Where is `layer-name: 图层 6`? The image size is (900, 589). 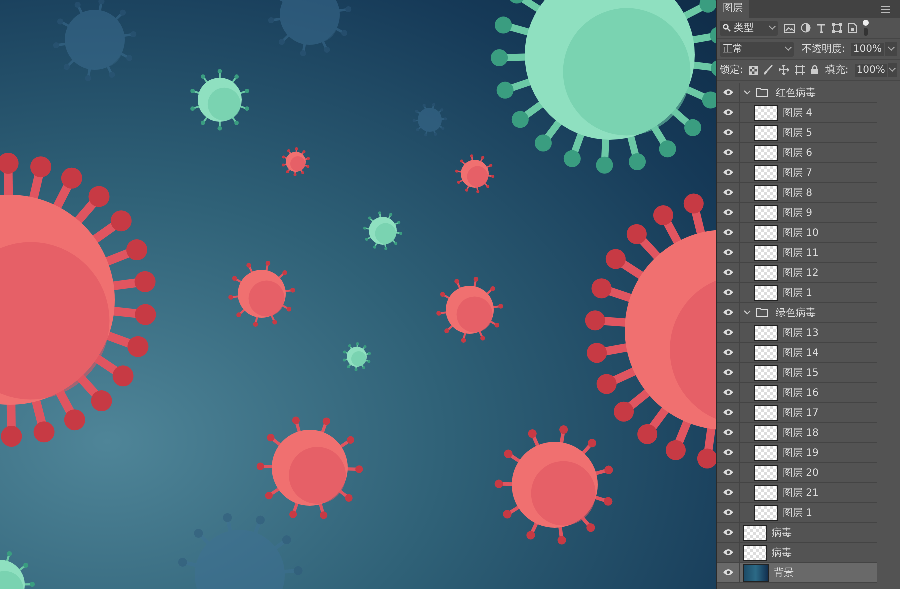 layer-name: 图层 6 is located at coordinates (798, 153).